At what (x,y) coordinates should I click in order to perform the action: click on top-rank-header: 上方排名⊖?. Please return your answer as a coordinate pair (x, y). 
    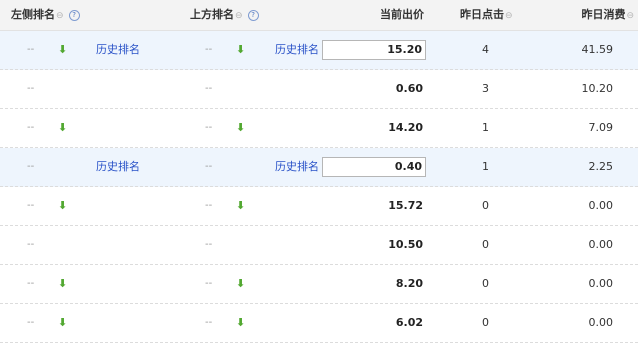
    Looking at the image, I should click on (224, 15).